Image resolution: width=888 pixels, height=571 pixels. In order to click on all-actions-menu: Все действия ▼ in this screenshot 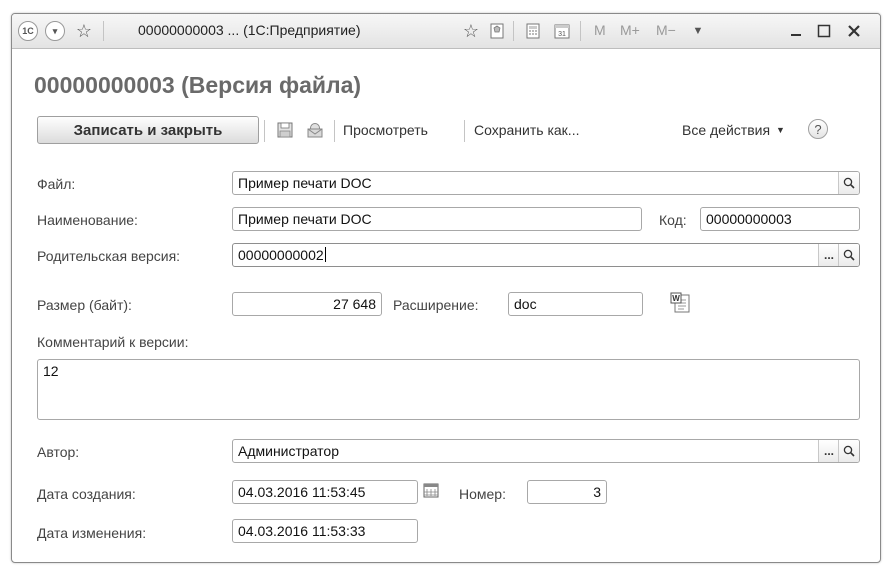, I will do `click(733, 130)`.